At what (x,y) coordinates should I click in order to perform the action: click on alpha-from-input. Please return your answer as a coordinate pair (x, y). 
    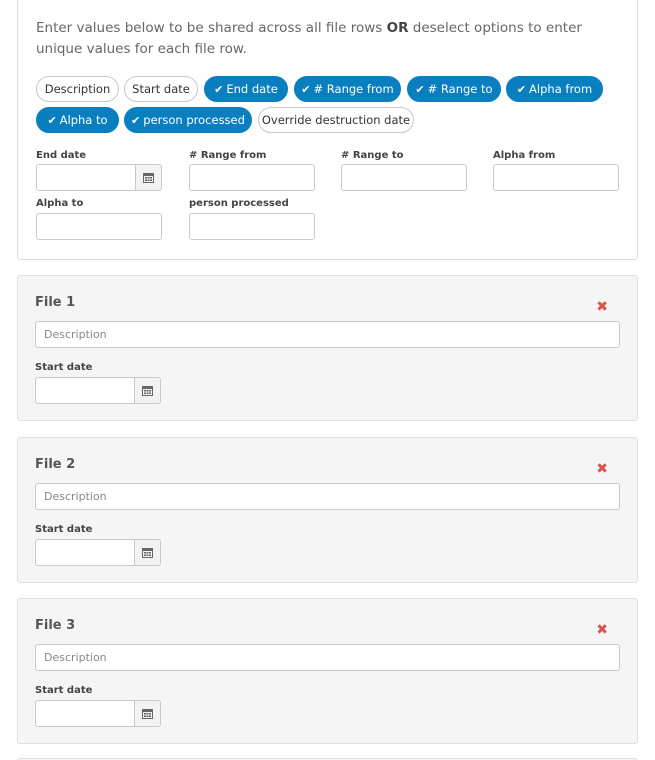
    Looking at the image, I should click on (556, 177).